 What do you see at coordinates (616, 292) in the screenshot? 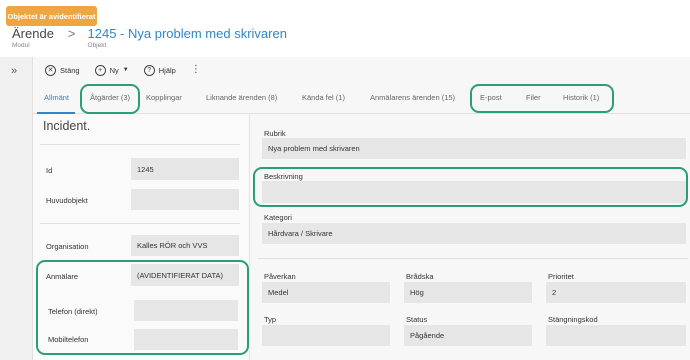
I see `priority-field: 2` at bounding box center [616, 292].